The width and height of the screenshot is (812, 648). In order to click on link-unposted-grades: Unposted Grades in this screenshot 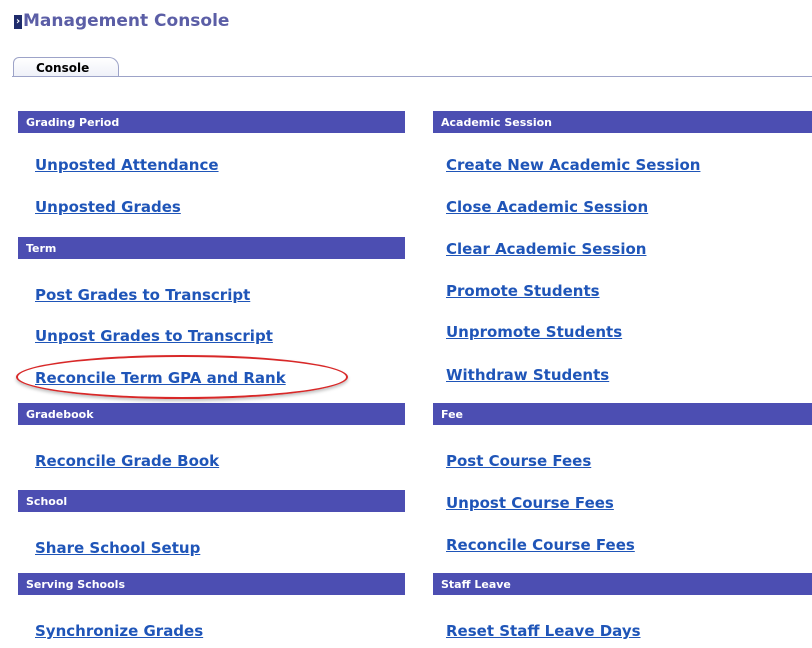, I will do `click(108, 207)`.